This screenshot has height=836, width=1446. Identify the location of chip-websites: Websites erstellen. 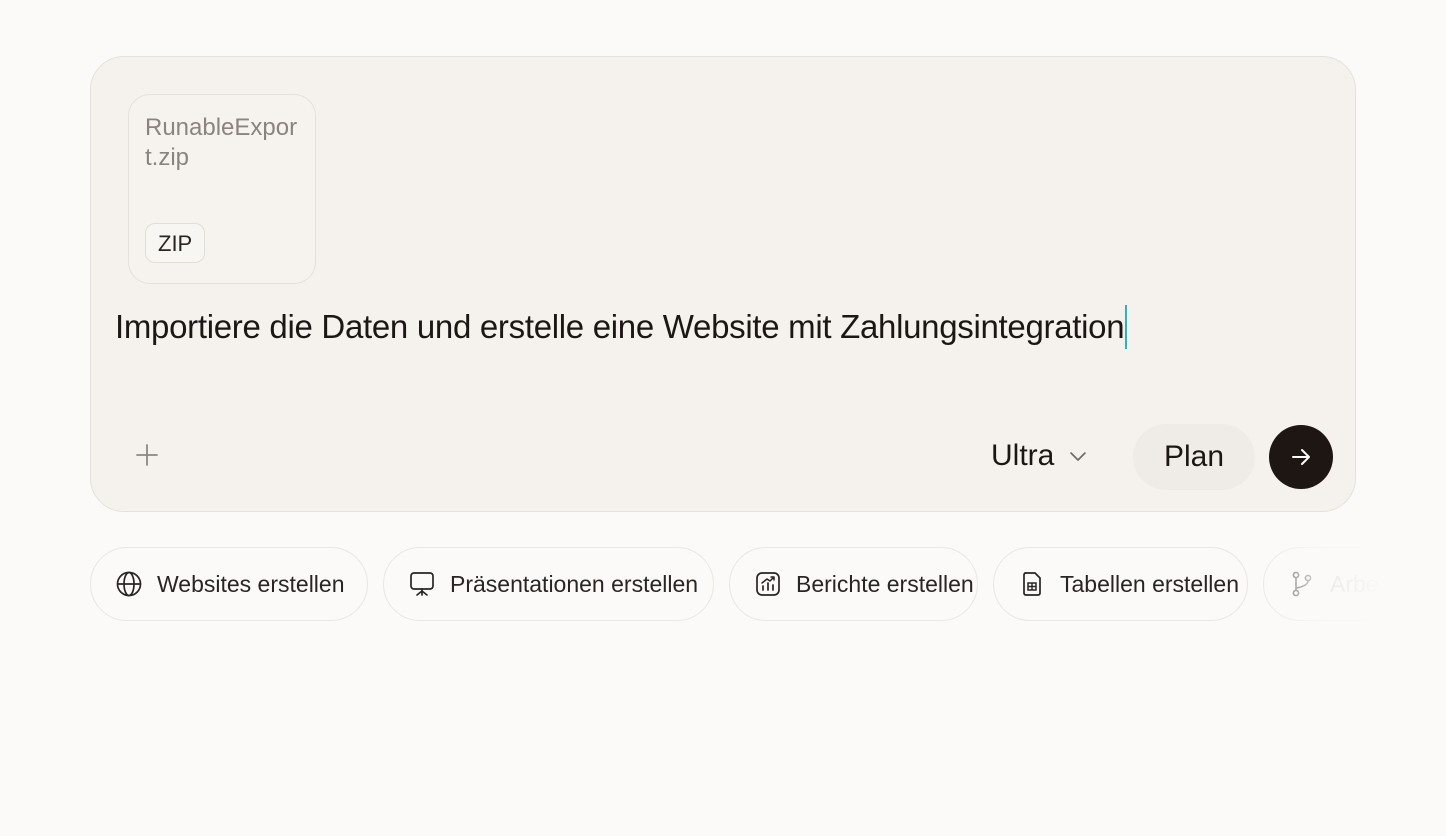
(229, 584).